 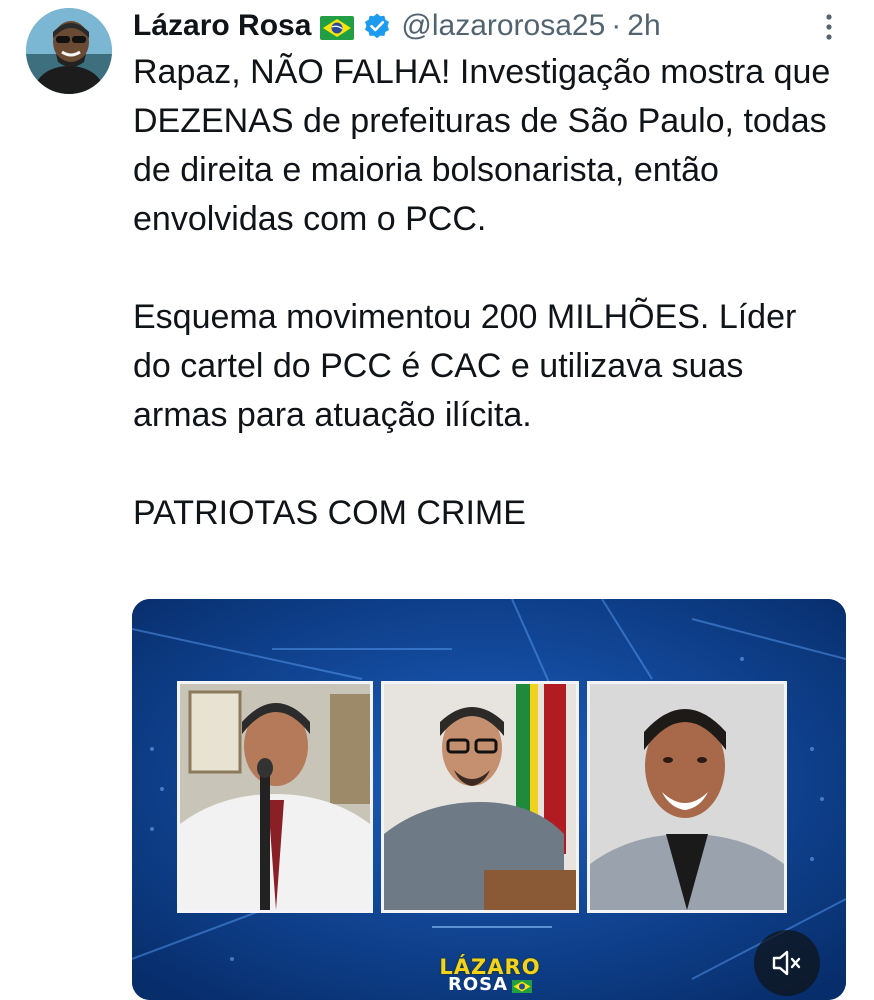 I want to click on channel-logo: LÁZARO ROSA, so click(x=490, y=976).